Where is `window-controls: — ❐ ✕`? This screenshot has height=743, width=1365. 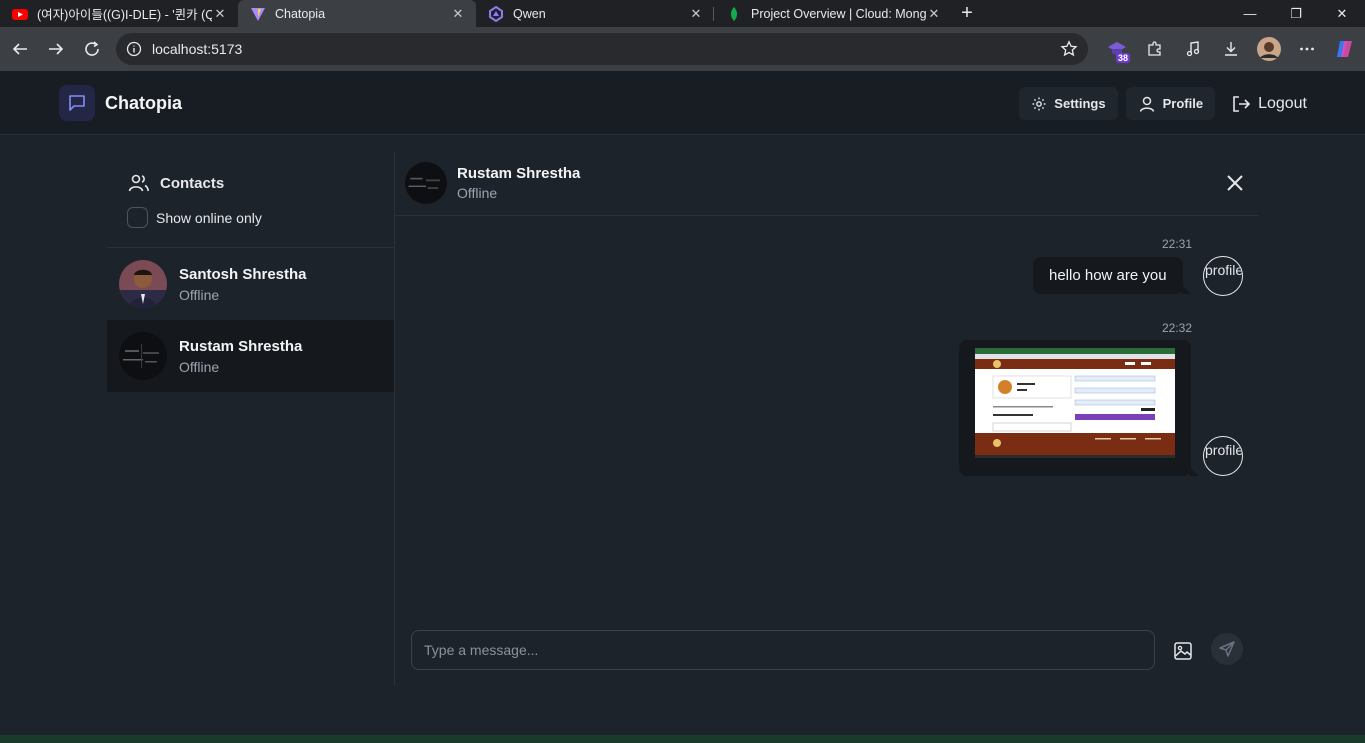 window-controls: — ❐ ✕ is located at coordinates (1296, 13).